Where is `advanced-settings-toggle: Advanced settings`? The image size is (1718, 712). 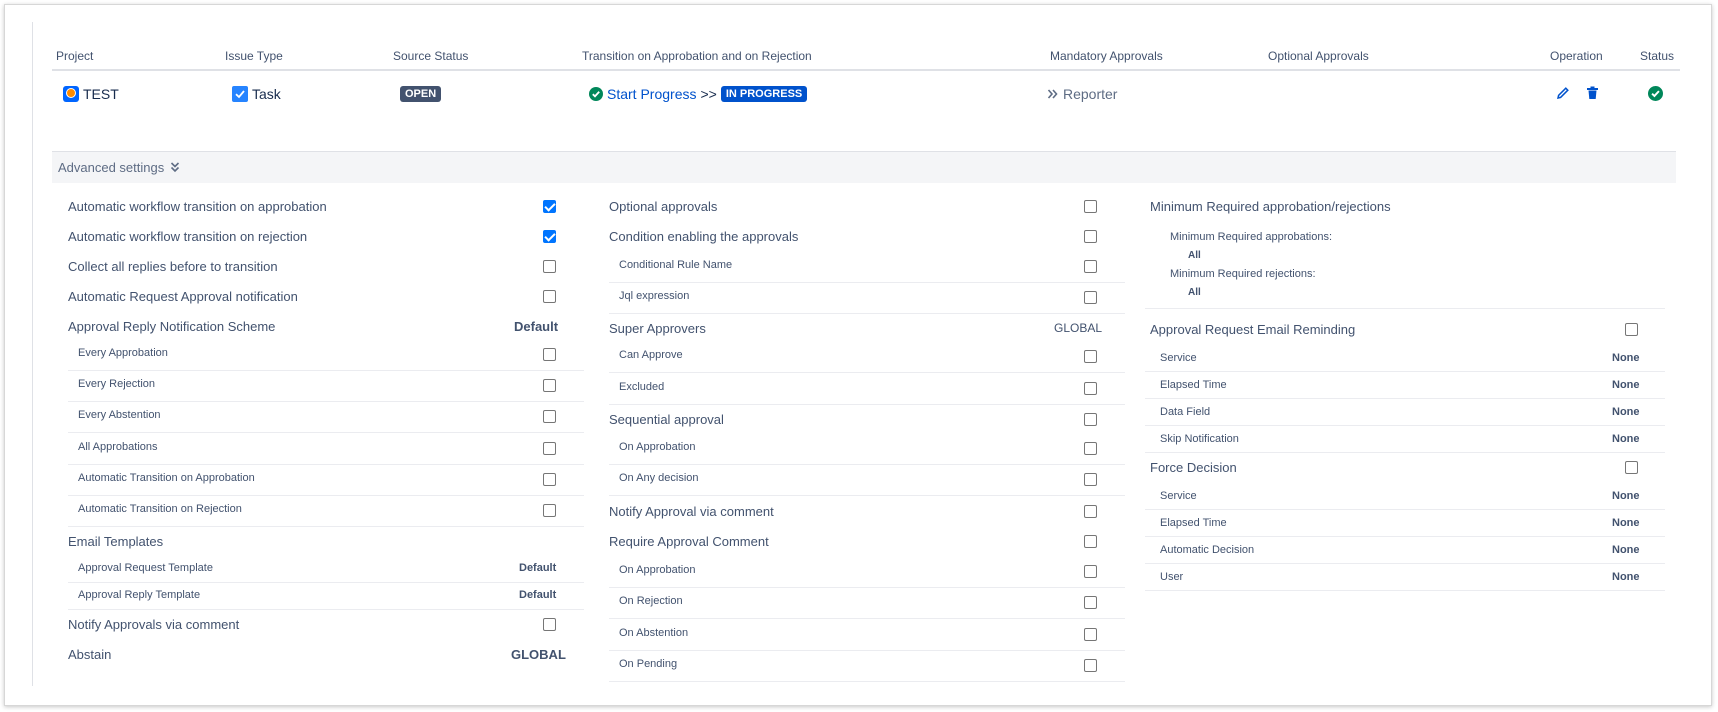 advanced-settings-toggle: Advanced settings is located at coordinates (864, 167).